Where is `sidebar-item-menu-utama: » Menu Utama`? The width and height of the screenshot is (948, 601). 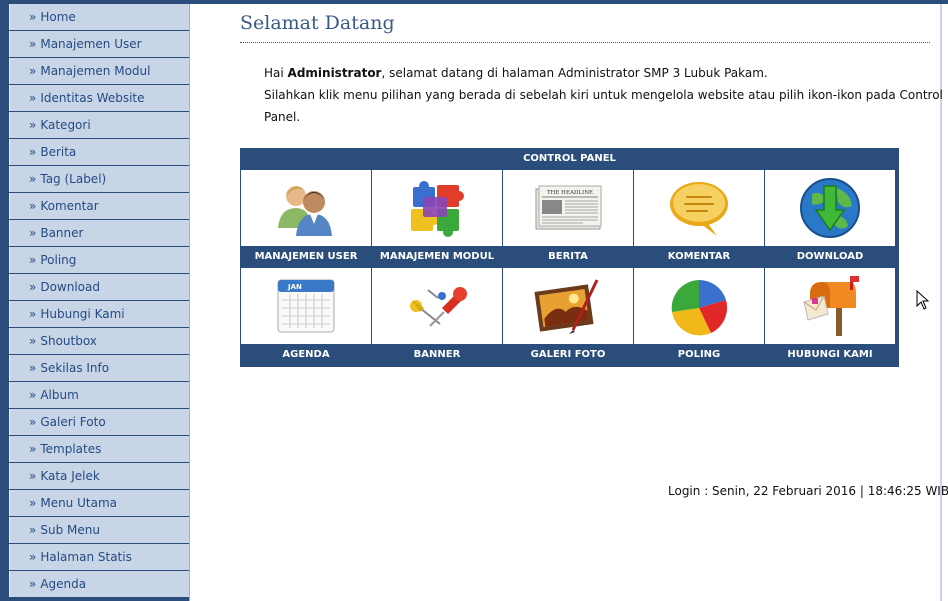 sidebar-item-menu-utama: » Menu Utama is located at coordinates (99, 503).